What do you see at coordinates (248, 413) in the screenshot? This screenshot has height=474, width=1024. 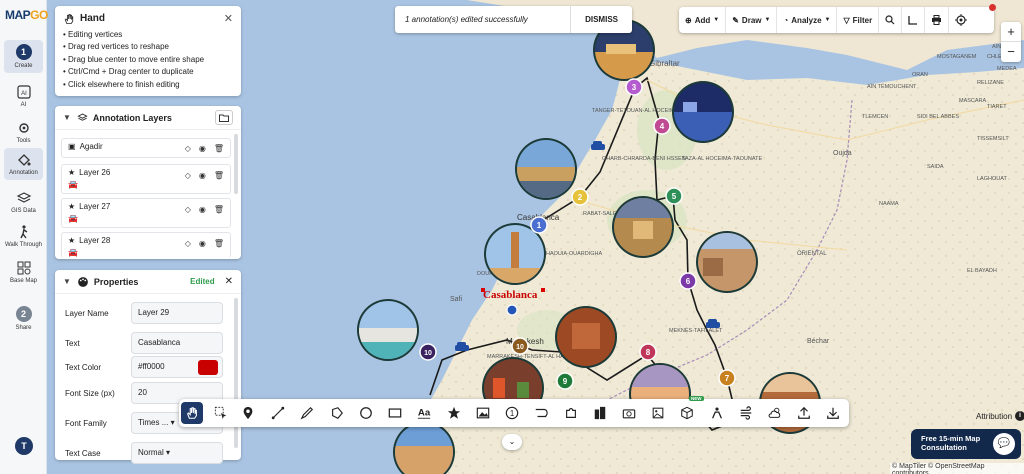 I see `marker-tool-button` at bounding box center [248, 413].